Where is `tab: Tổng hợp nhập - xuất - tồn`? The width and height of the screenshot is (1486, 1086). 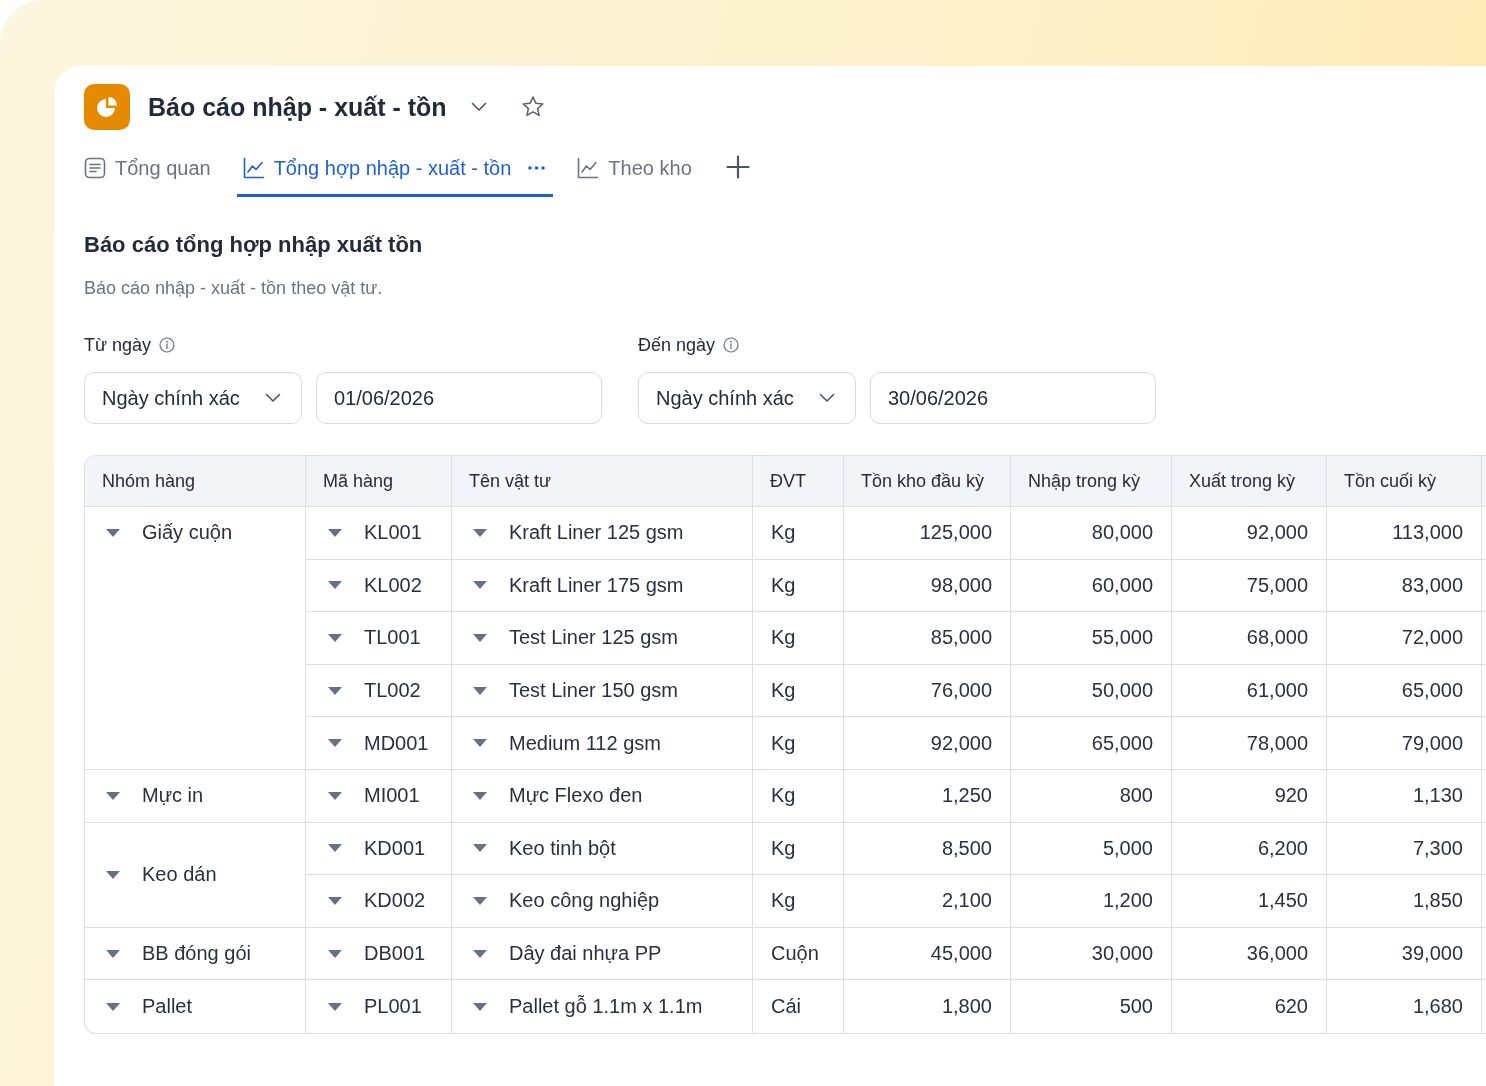
tab: Tổng hợp nhập - xuất - tồn is located at coordinates (395, 171).